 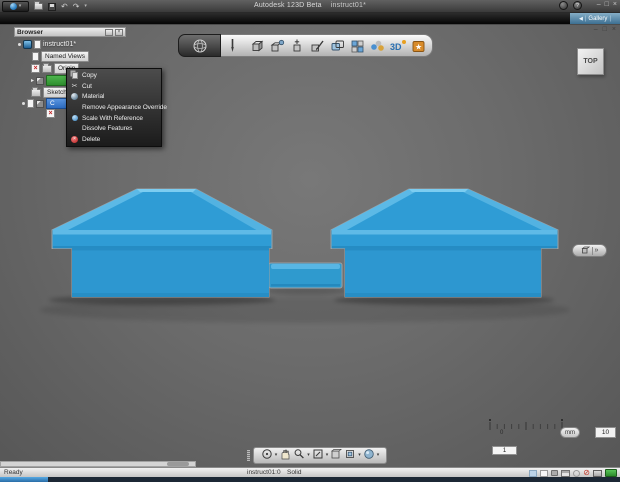 I want to click on snap-star-icon: ★, so click(x=418, y=46).